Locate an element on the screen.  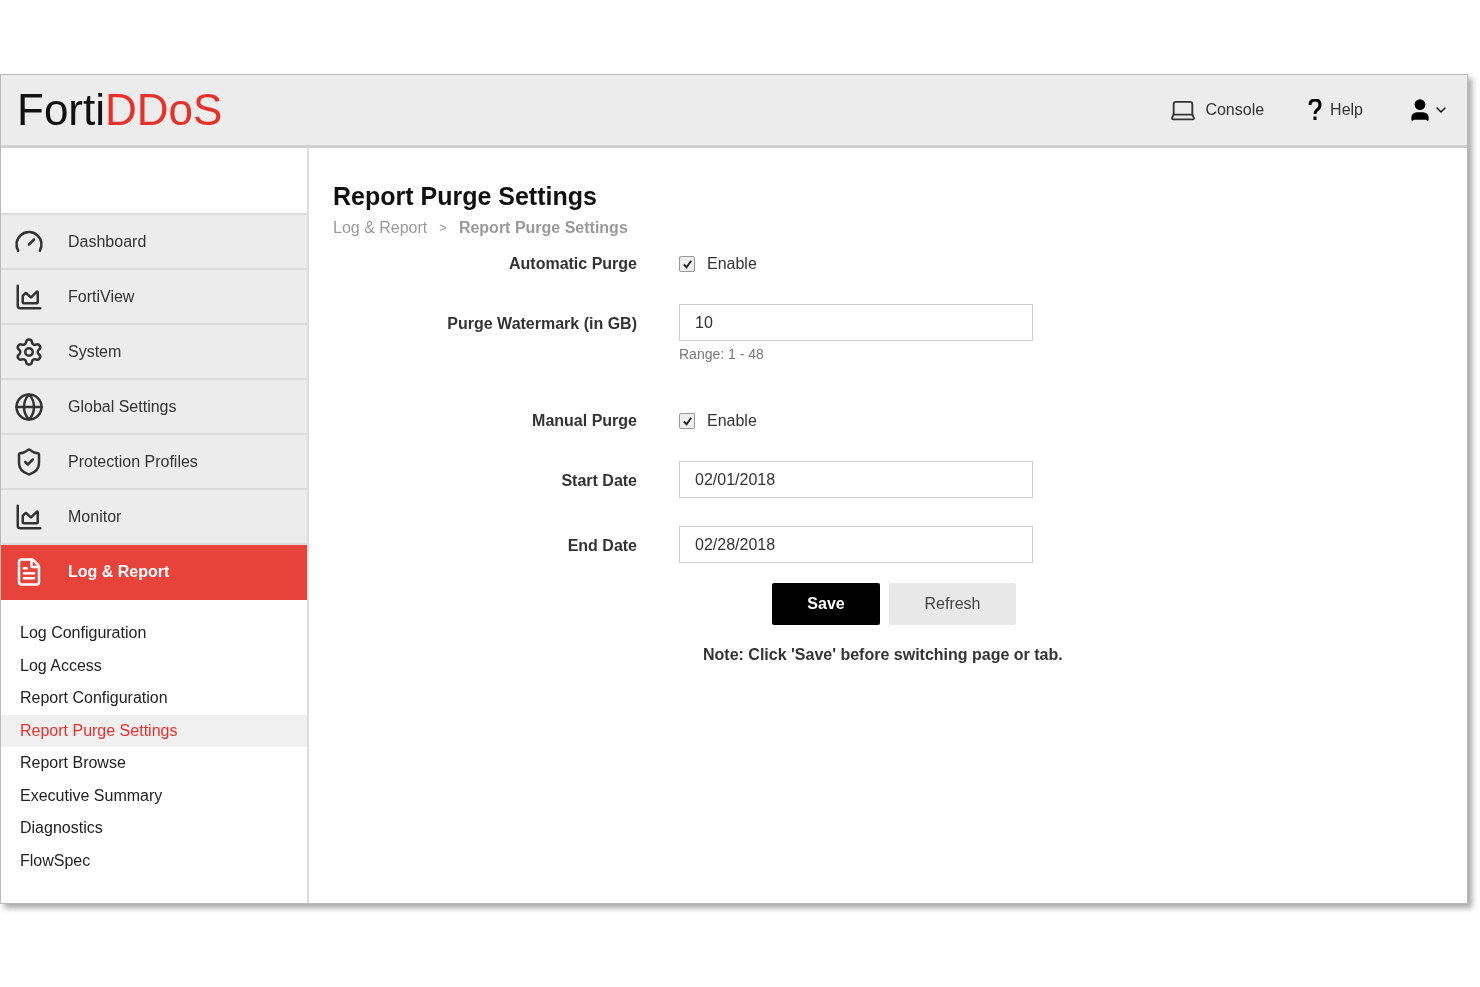
sidebar-item: Monitor is located at coordinates (154, 517).